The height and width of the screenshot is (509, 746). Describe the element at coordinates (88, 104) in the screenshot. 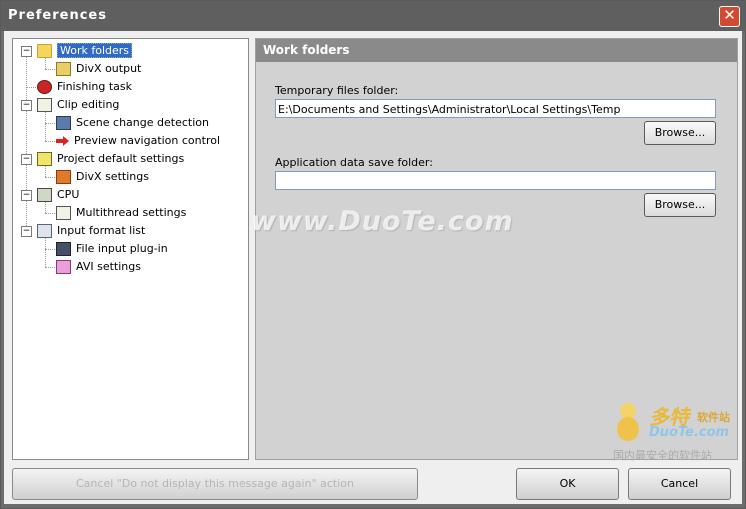

I see `tree-item-label: Clip editing` at that location.